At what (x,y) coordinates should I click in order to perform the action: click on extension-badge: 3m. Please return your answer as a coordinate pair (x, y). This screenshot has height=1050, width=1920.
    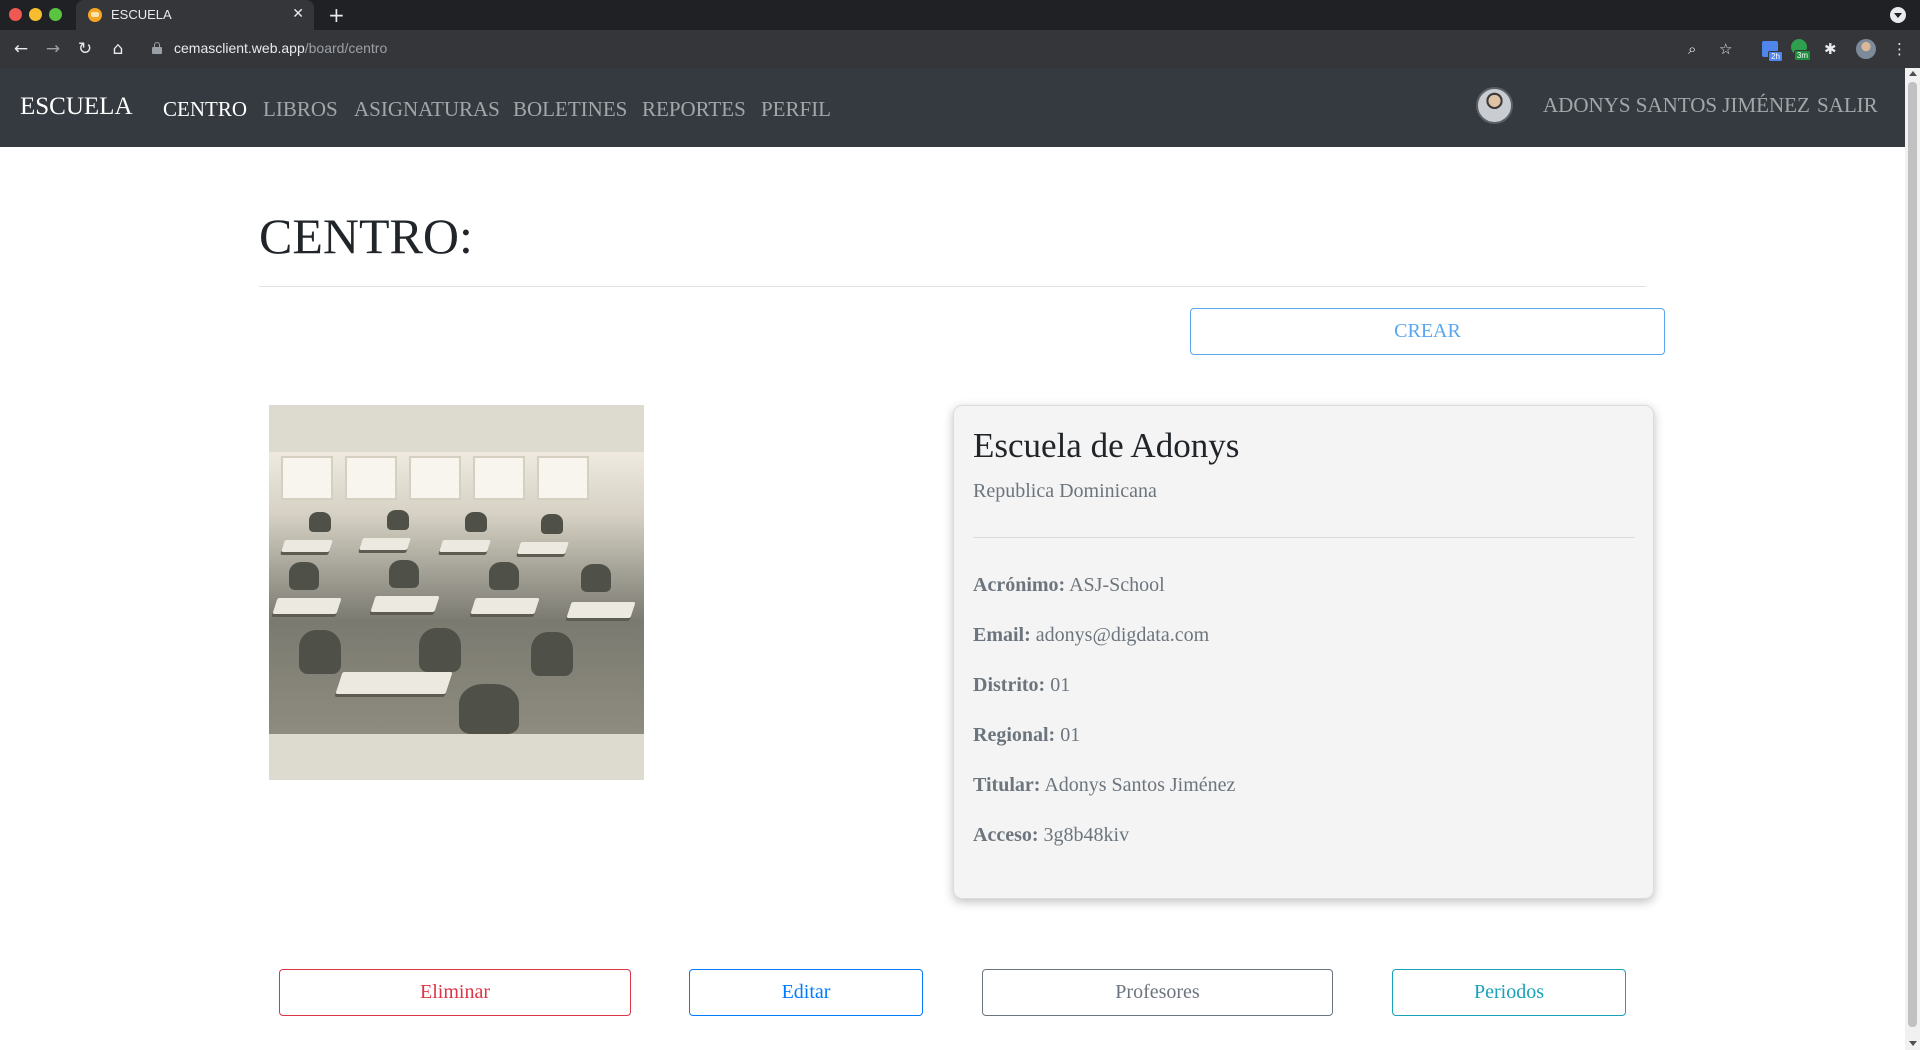
    Looking at the image, I should click on (1802, 55).